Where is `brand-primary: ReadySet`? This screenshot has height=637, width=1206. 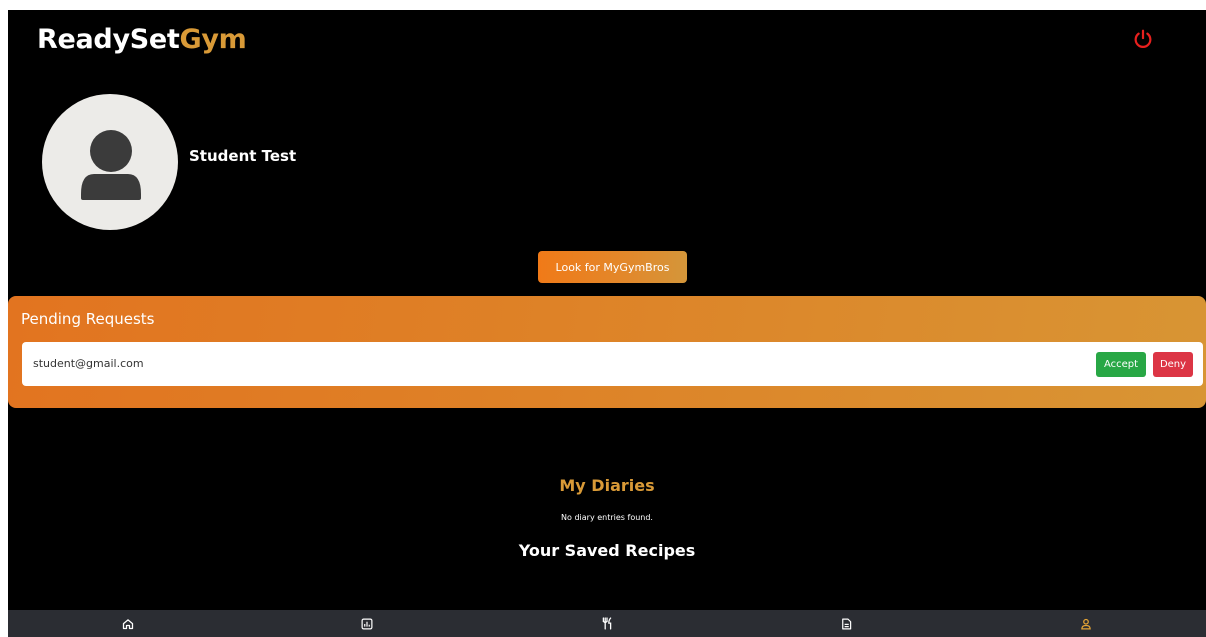
brand-primary: ReadySet is located at coordinates (108, 39).